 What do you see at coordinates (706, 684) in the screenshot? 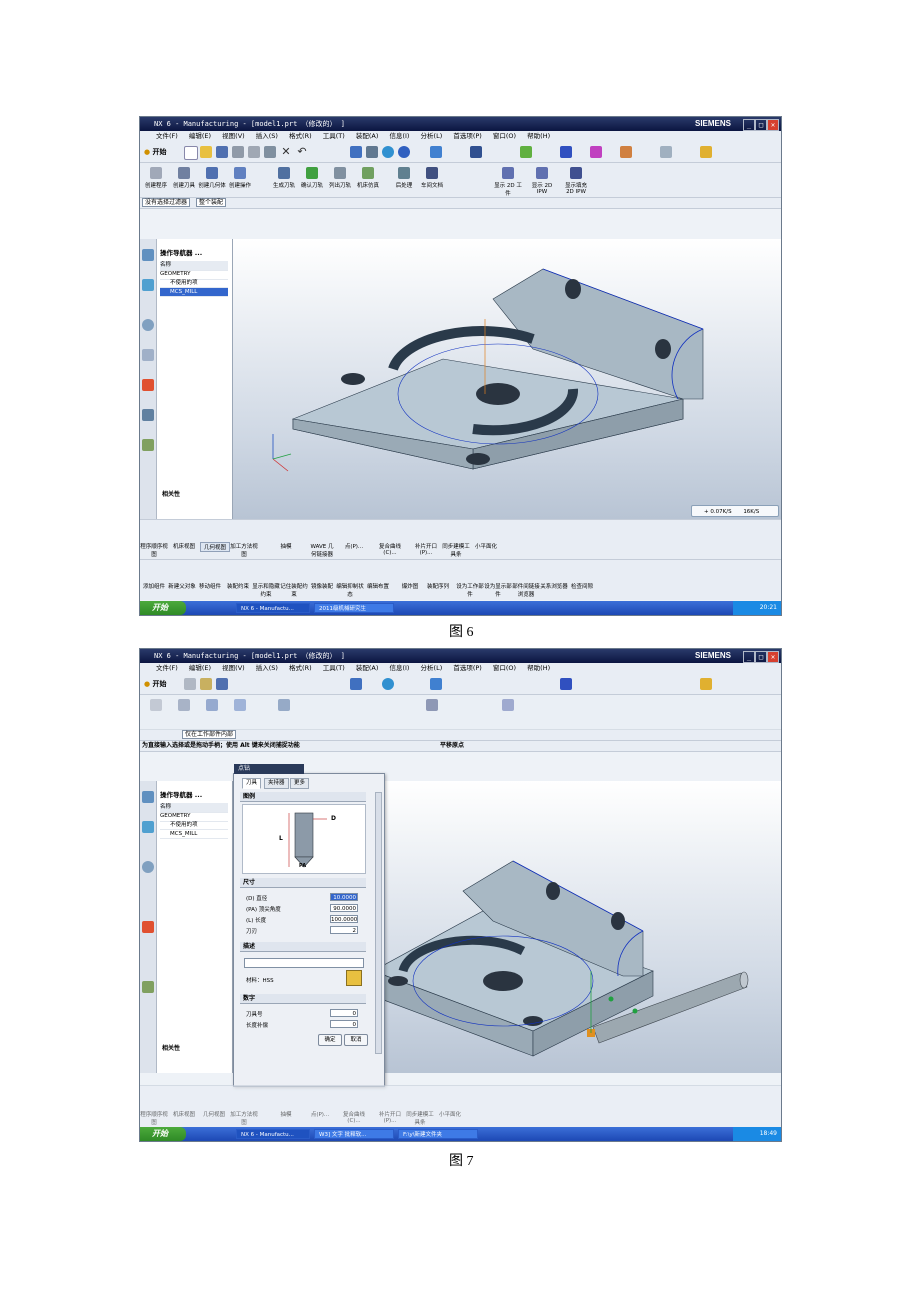
I see `palette-icon` at bounding box center [706, 684].